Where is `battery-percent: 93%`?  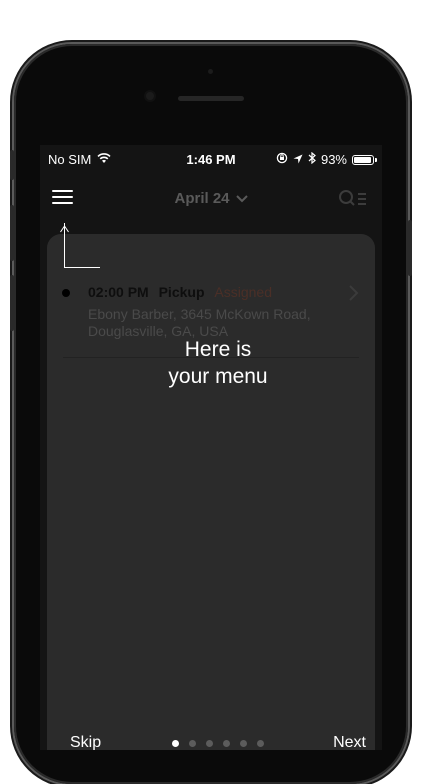
battery-percent: 93% is located at coordinates (333, 159).